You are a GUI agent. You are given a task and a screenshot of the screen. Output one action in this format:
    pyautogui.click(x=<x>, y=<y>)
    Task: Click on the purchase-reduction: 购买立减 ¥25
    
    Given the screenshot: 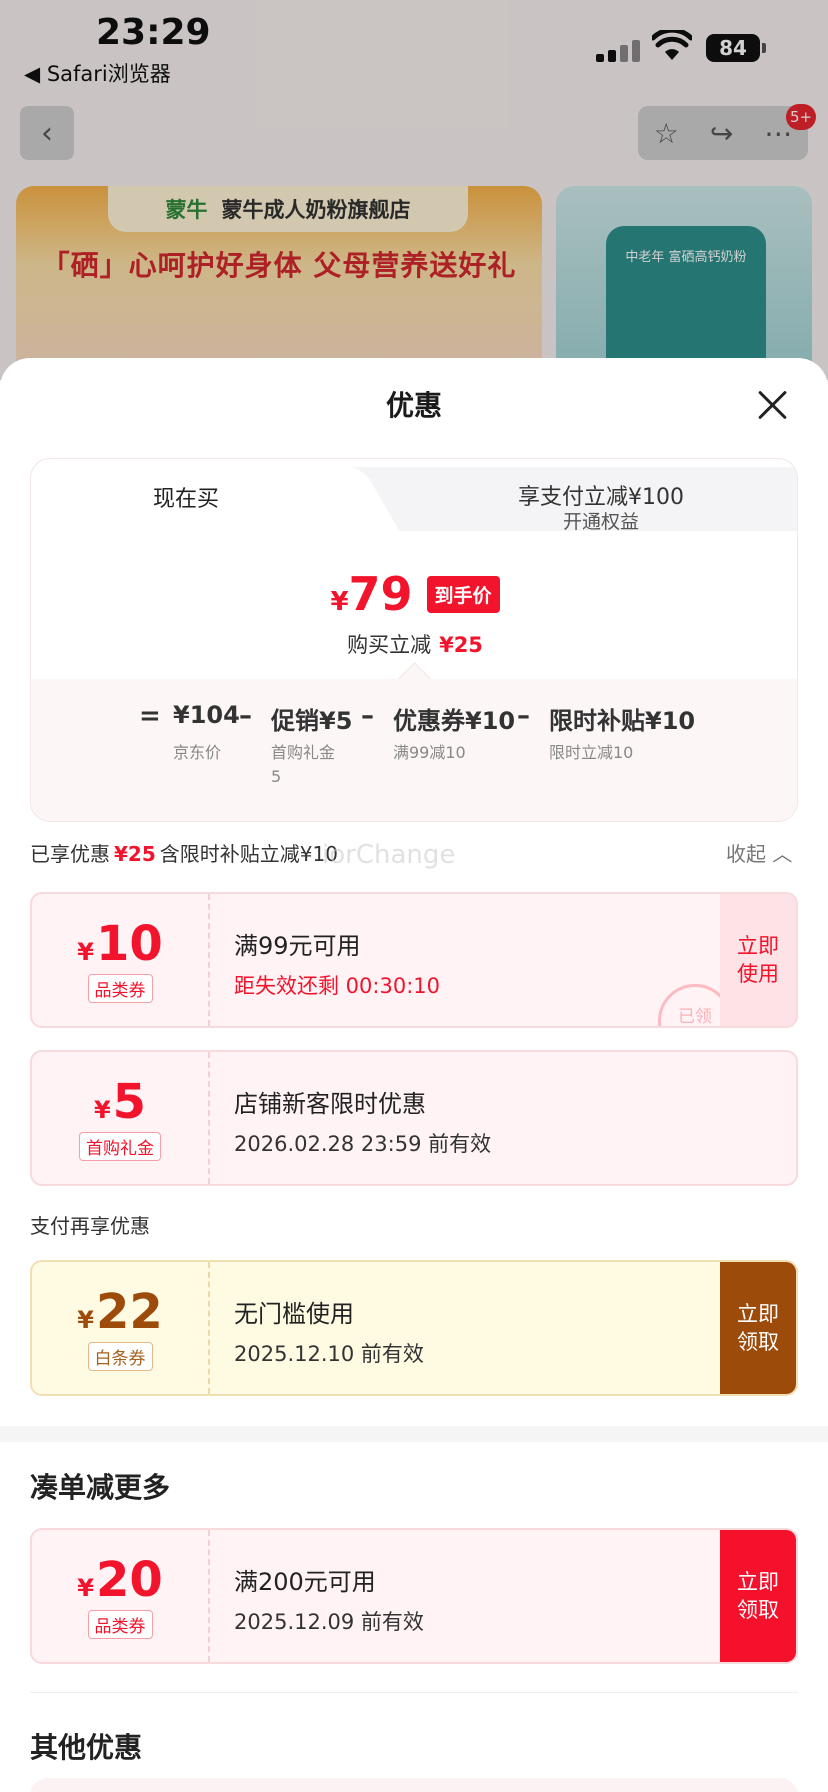 What is the action you would take?
    pyautogui.click(x=414, y=644)
    